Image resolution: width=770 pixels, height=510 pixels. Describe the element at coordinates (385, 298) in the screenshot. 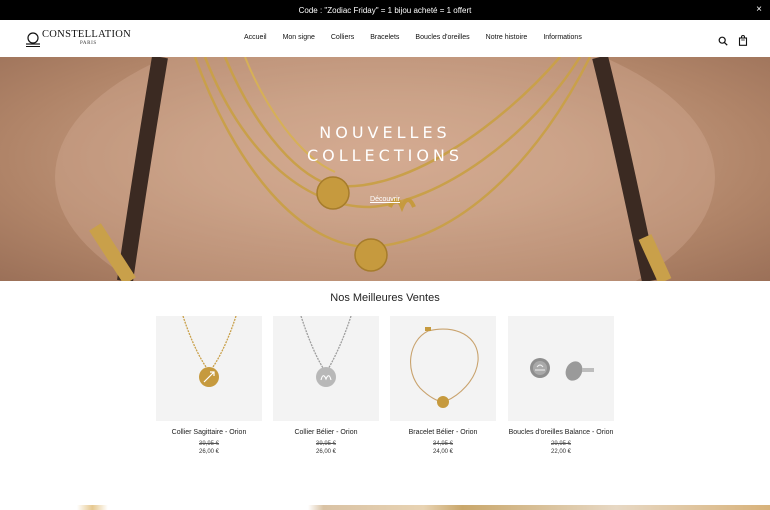

I see `section-title: Nos Meilleures Ventes` at that location.